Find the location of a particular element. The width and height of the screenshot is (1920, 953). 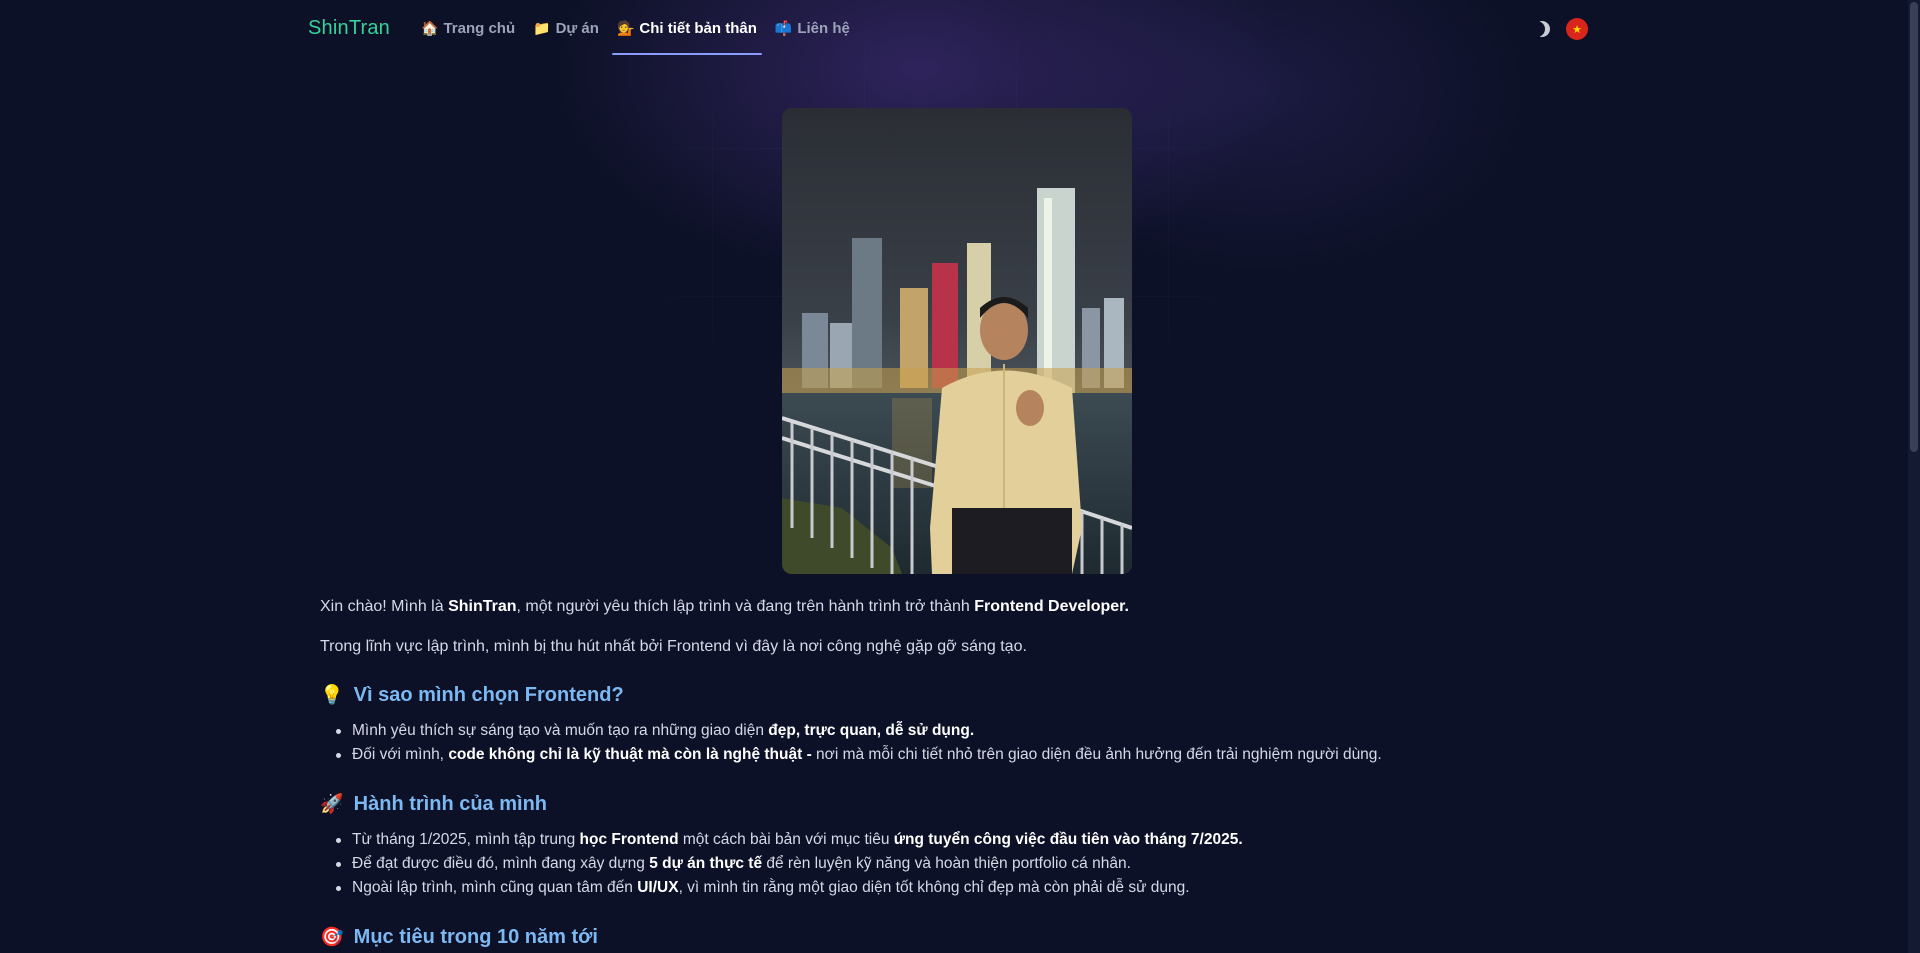

text-run: Ngoài lập trình, mình cũng quan tâm đến is located at coordinates (495, 887).